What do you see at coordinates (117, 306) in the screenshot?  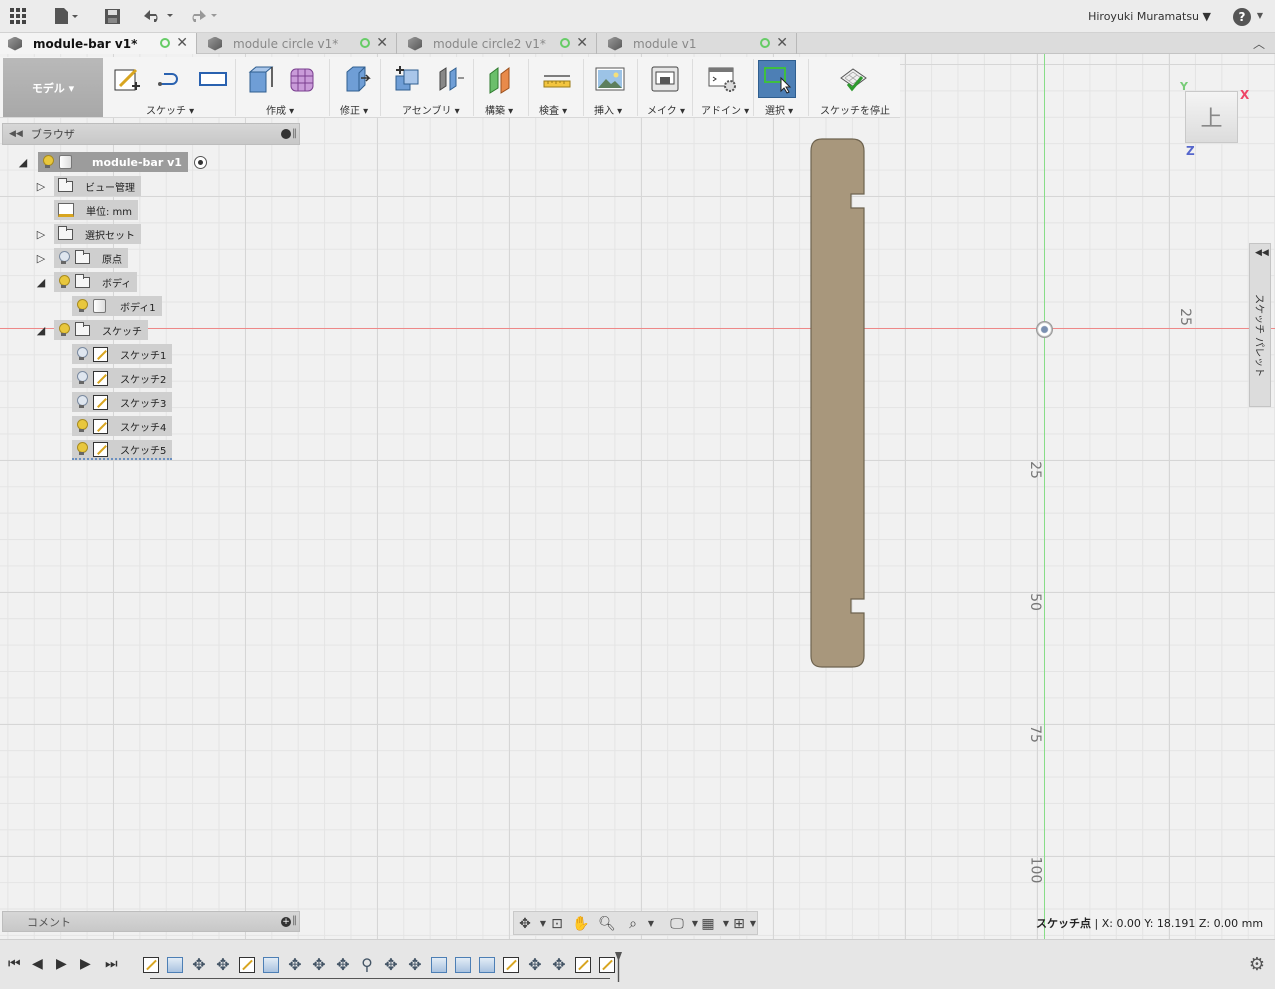 I see `browser-node-body1: ボディ1` at bounding box center [117, 306].